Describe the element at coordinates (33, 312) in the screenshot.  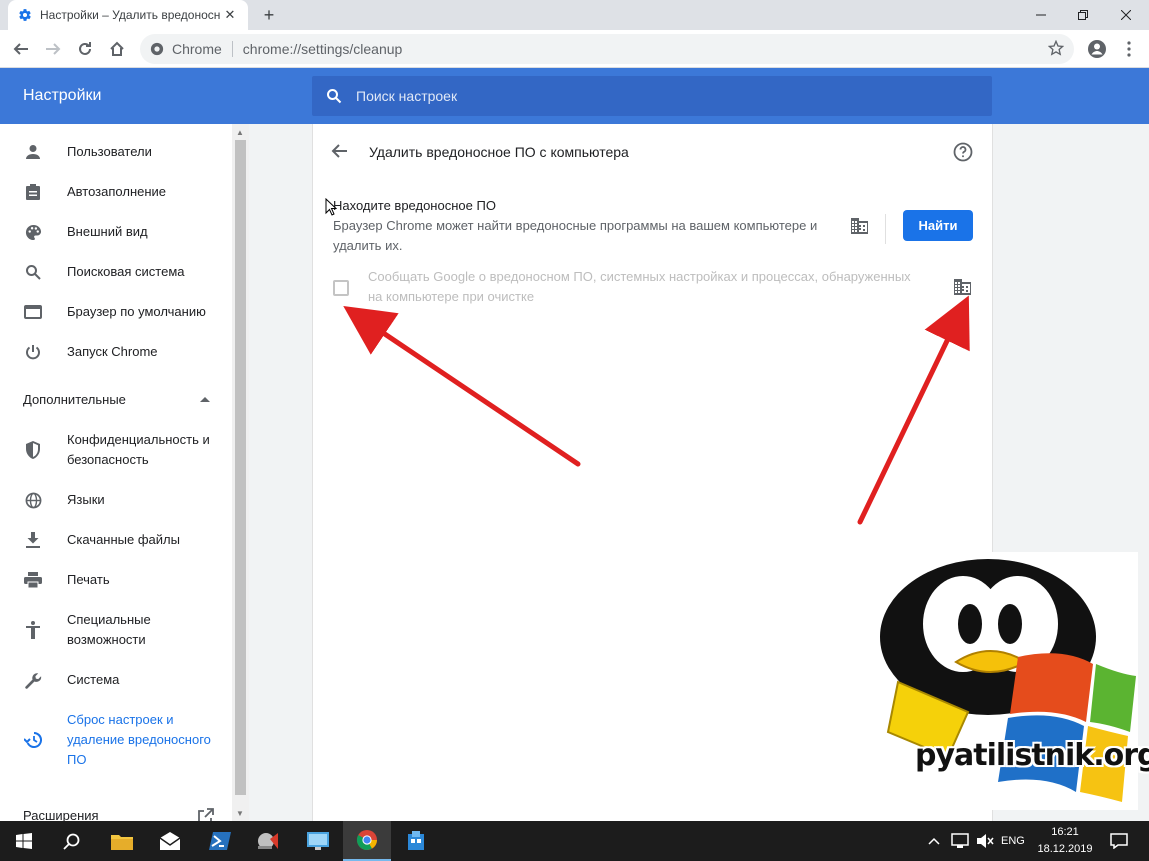
I see `browser-icon` at that location.